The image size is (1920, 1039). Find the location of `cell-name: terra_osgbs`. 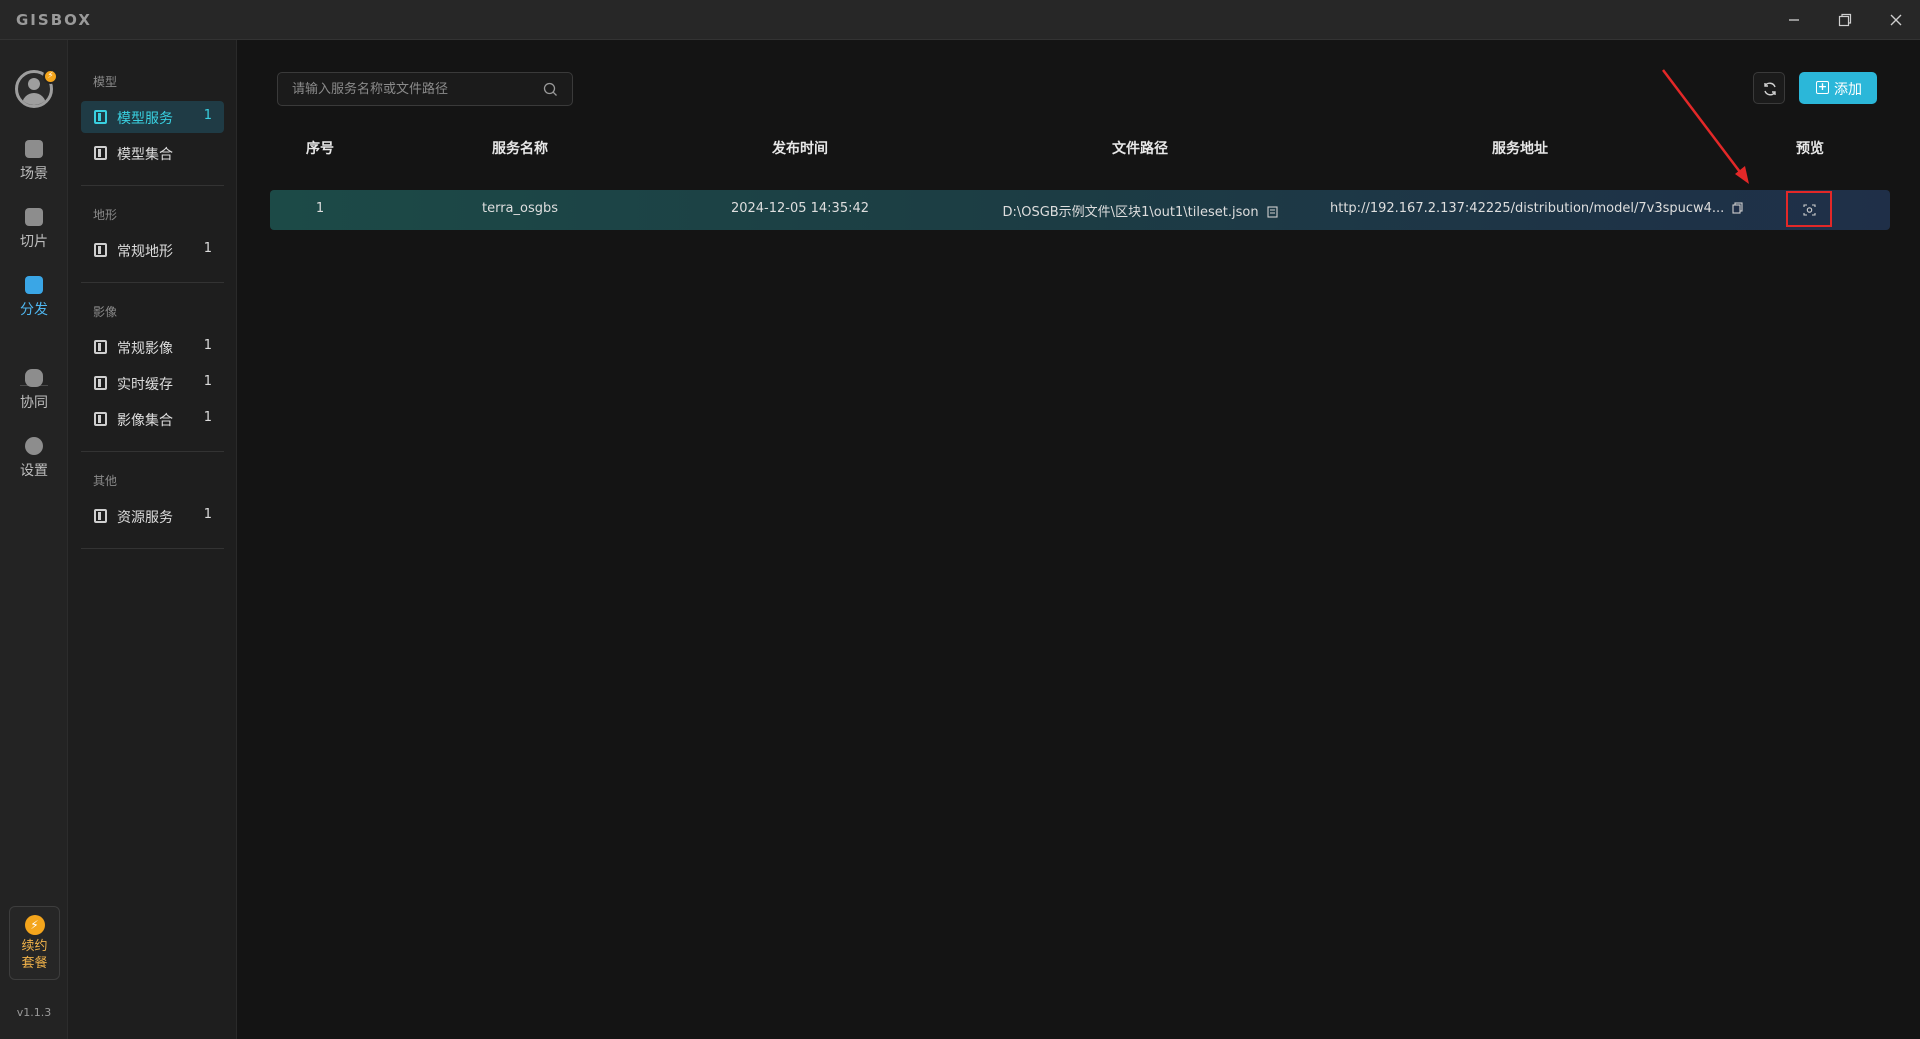

cell-name: terra_osgbs is located at coordinates (520, 208).